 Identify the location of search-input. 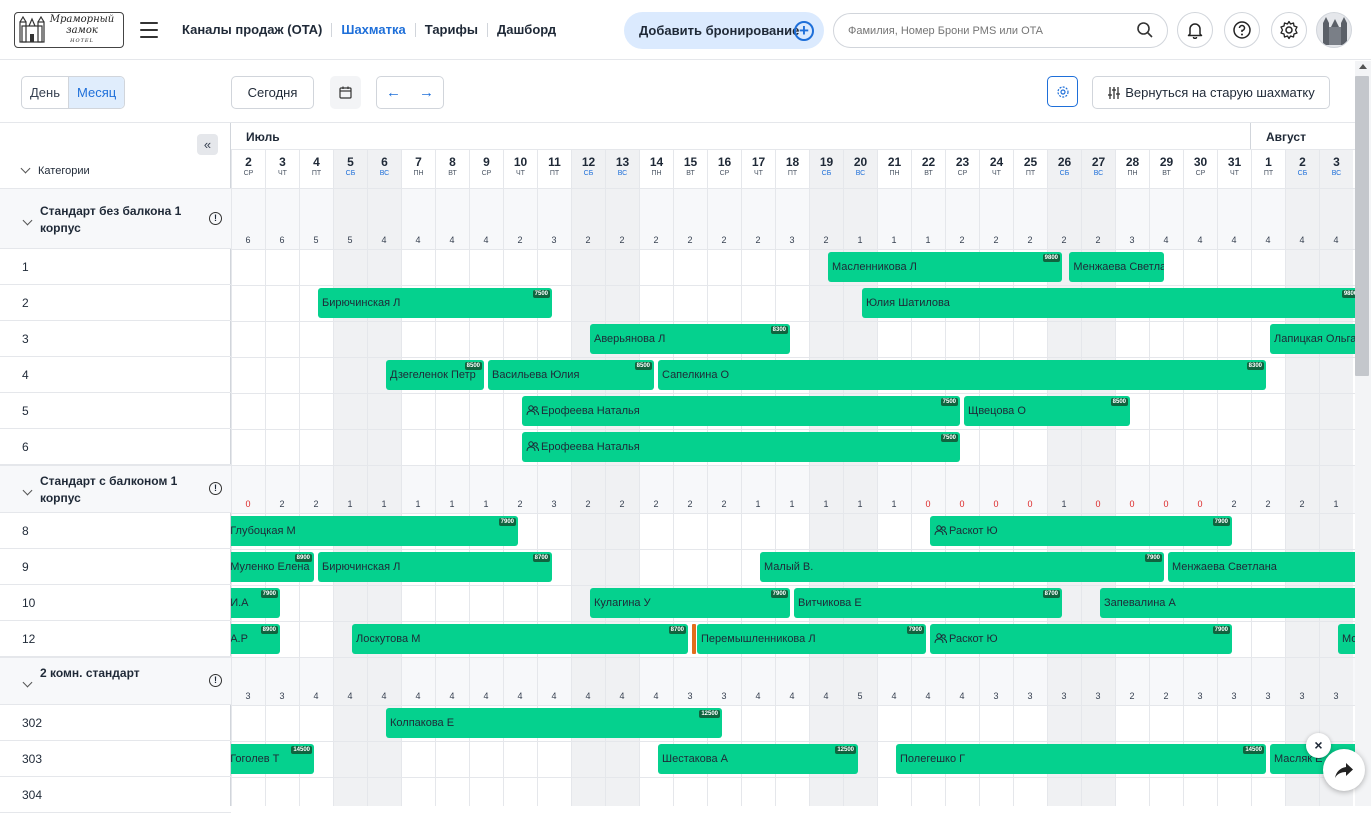
(1000, 30).